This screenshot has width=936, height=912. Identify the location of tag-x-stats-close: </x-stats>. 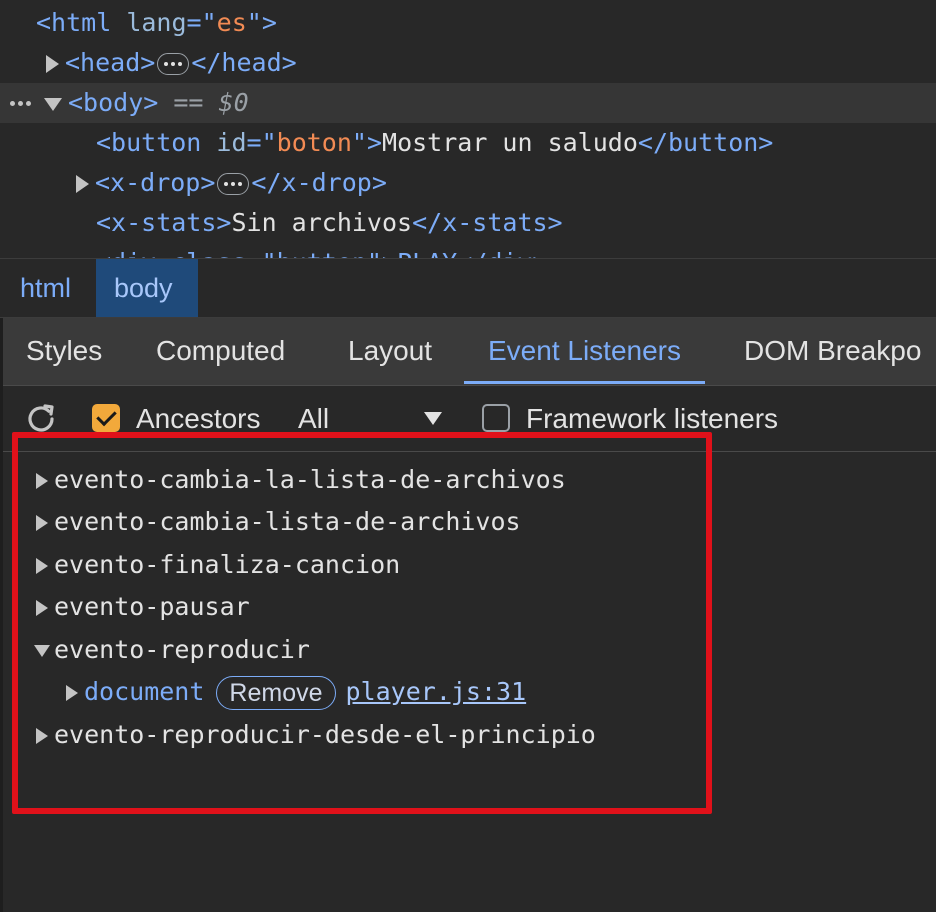
(487, 222).